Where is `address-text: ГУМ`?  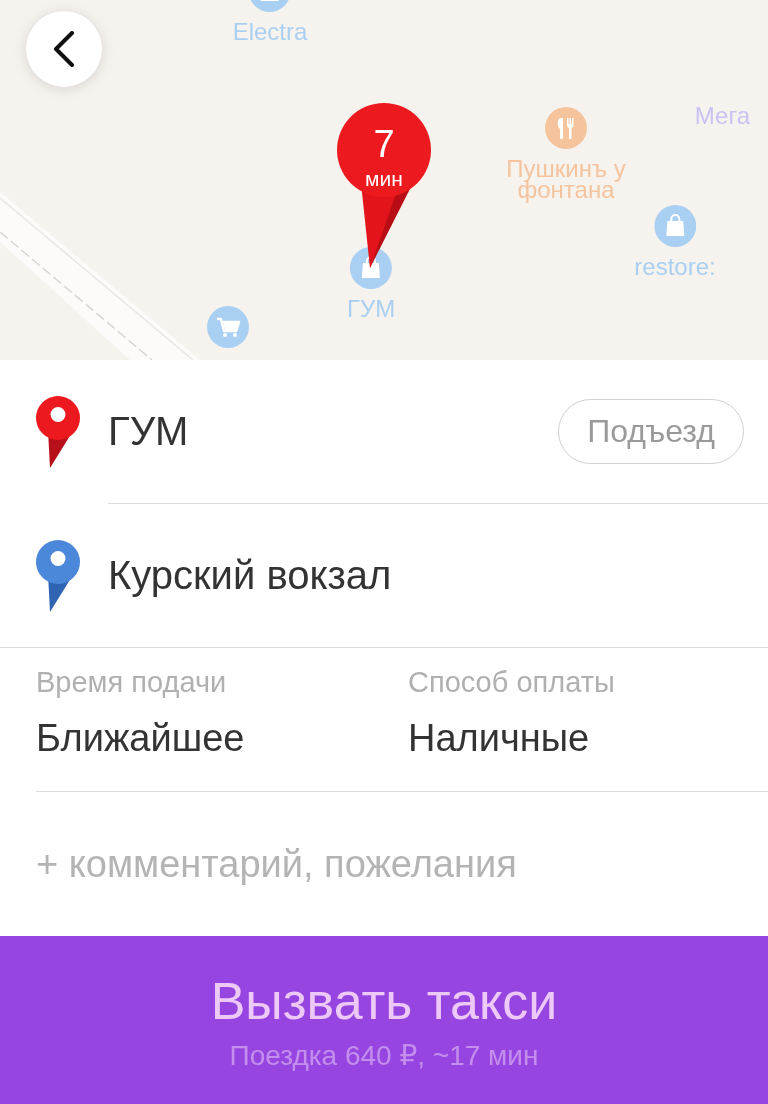
address-text: ГУМ is located at coordinates (333, 431).